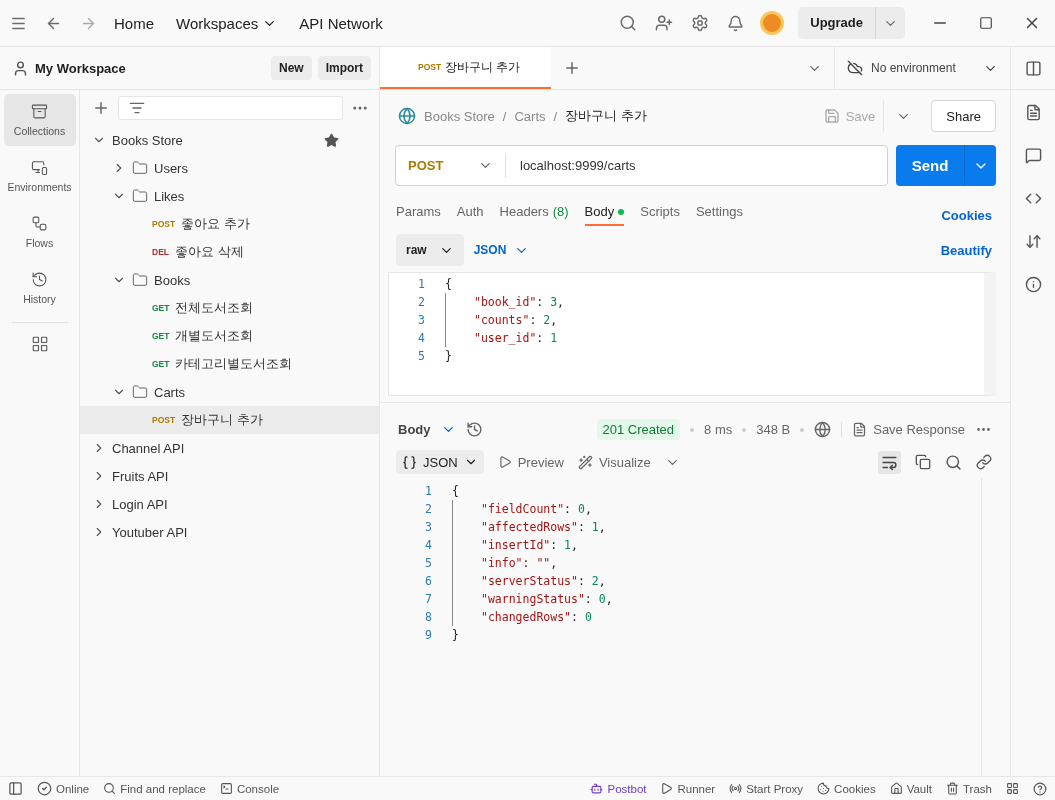 The width and height of the screenshot is (1055, 800). Describe the element at coordinates (140, 168) in the screenshot. I see `folder-icon` at that location.